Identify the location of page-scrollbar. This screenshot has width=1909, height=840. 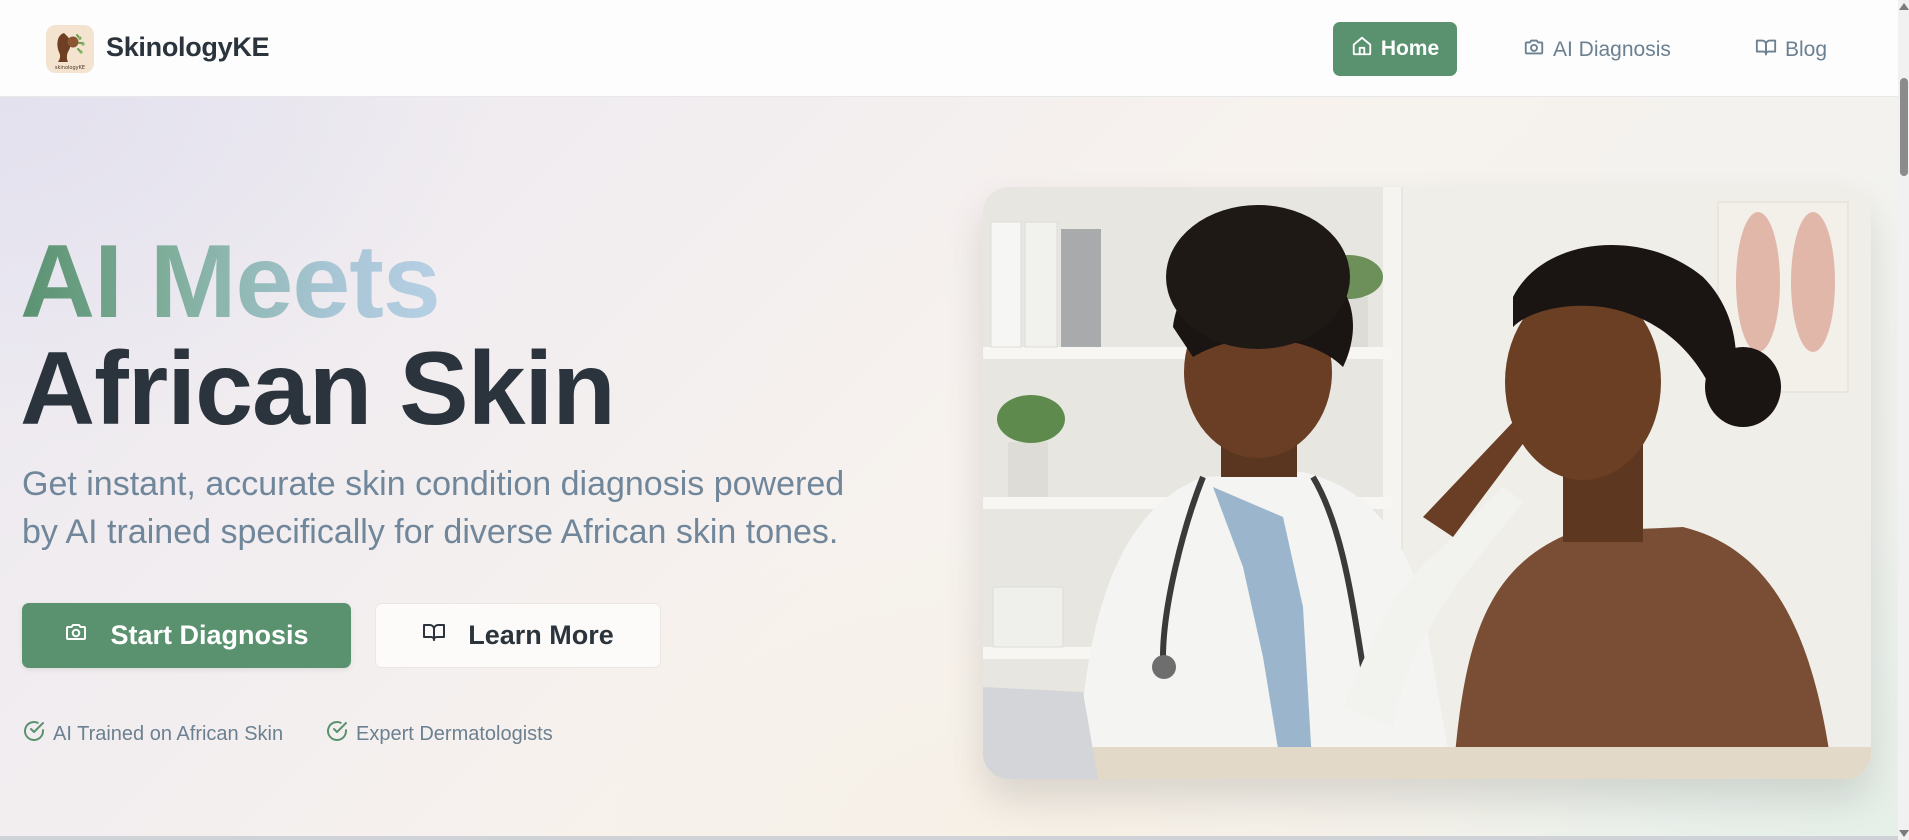
(1903, 420).